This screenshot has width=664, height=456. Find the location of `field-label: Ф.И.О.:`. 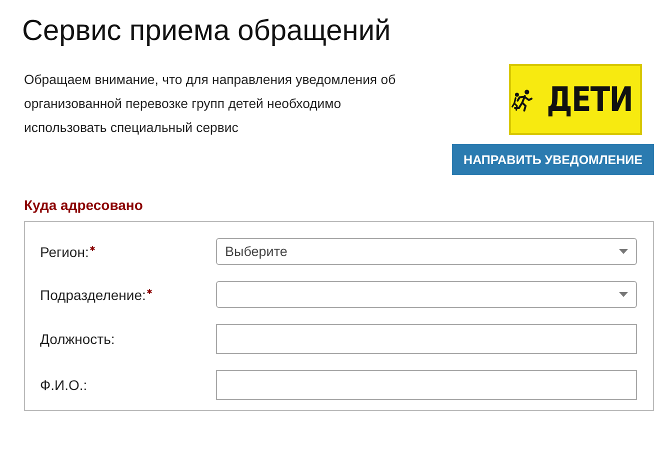

field-label: Ф.И.О.: is located at coordinates (64, 385).